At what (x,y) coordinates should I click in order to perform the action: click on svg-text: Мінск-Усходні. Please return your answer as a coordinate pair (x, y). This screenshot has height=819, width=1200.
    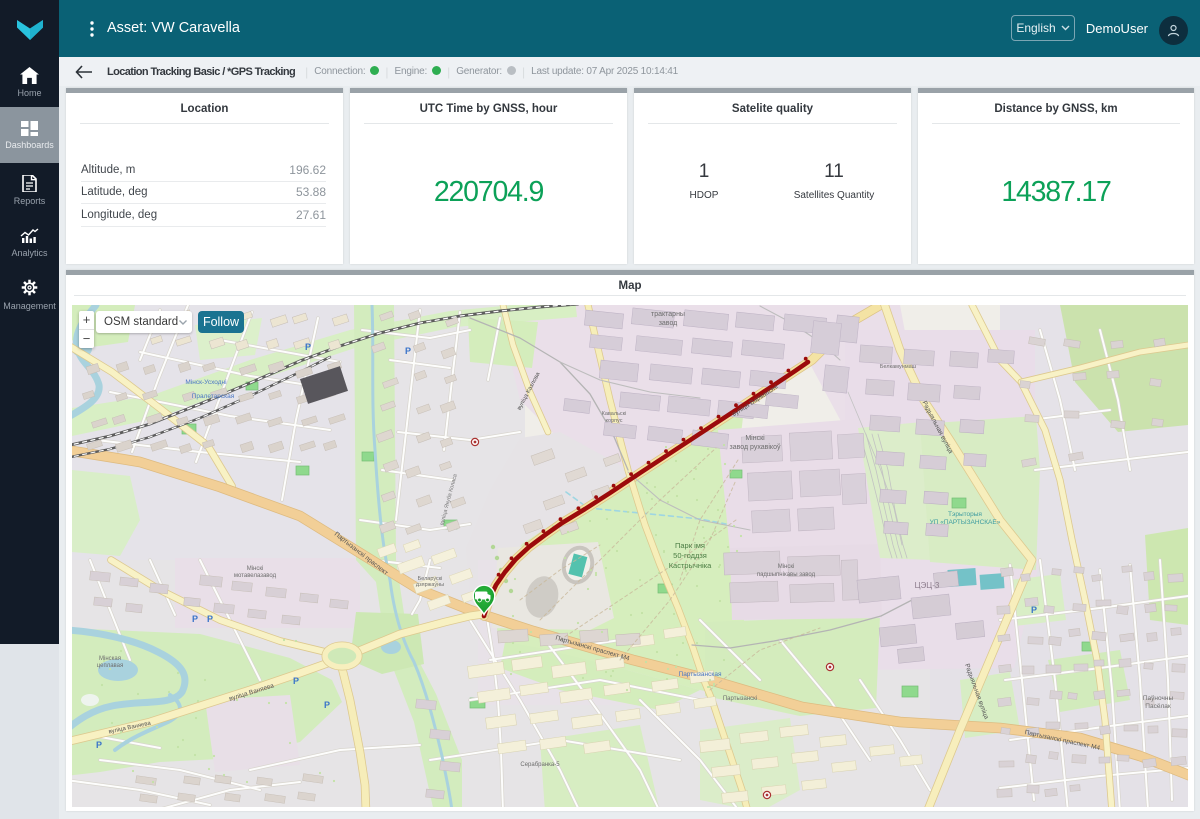
    Looking at the image, I should click on (205, 382).